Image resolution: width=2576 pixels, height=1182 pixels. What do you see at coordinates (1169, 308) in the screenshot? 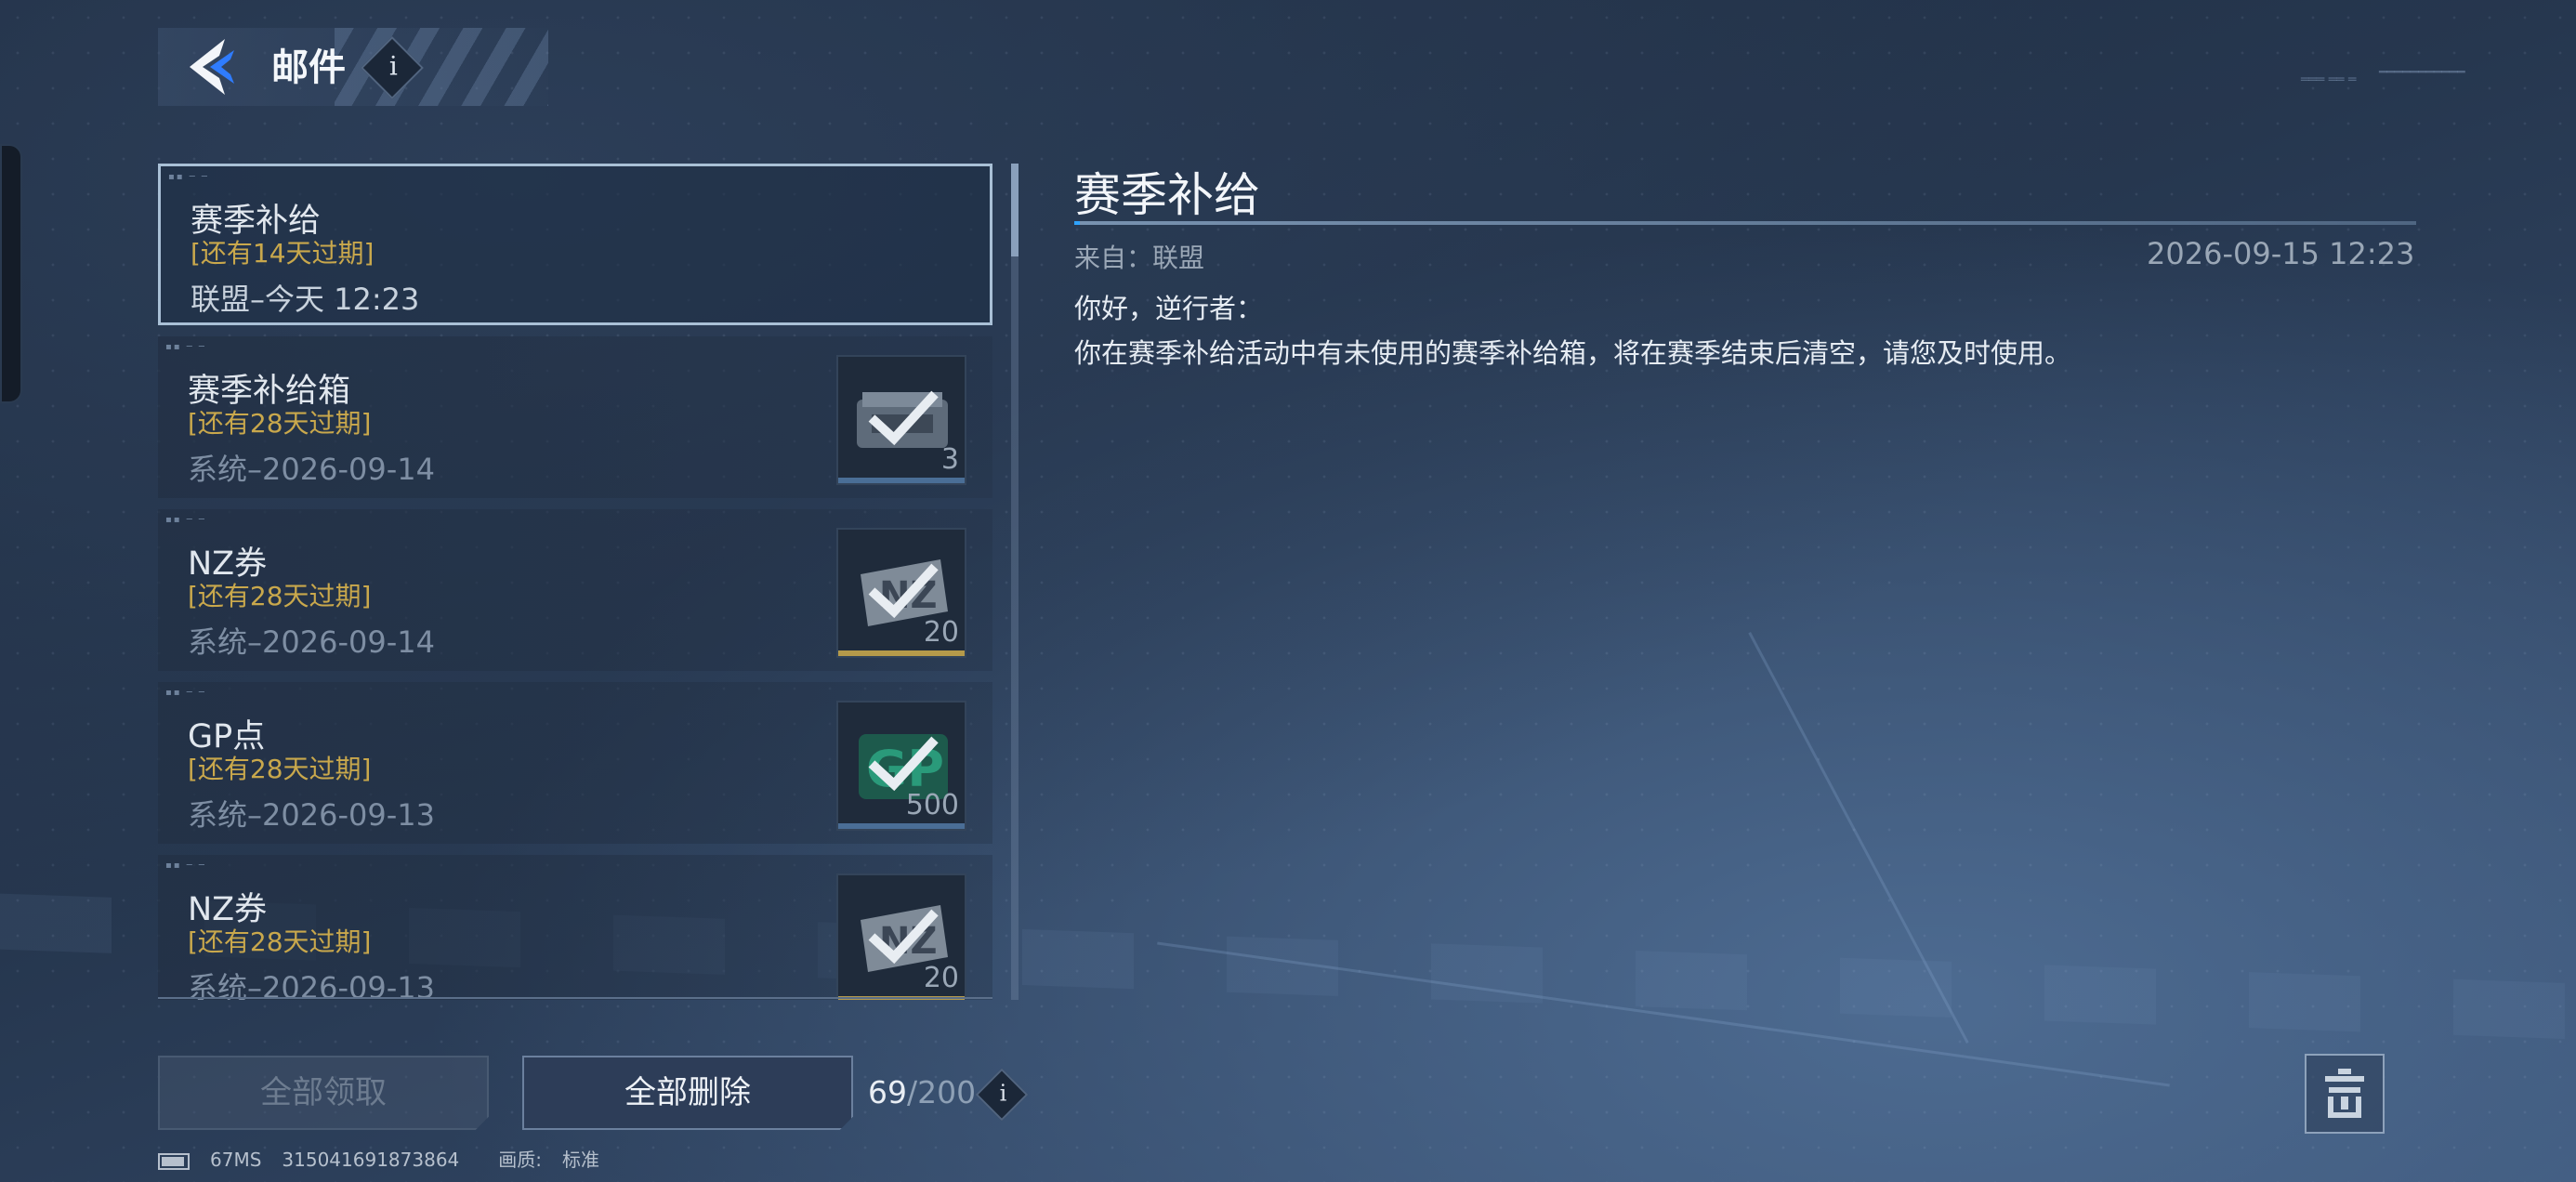
I see `mail-greeting: 你好，逆行者：` at bounding box center [1169, 308].